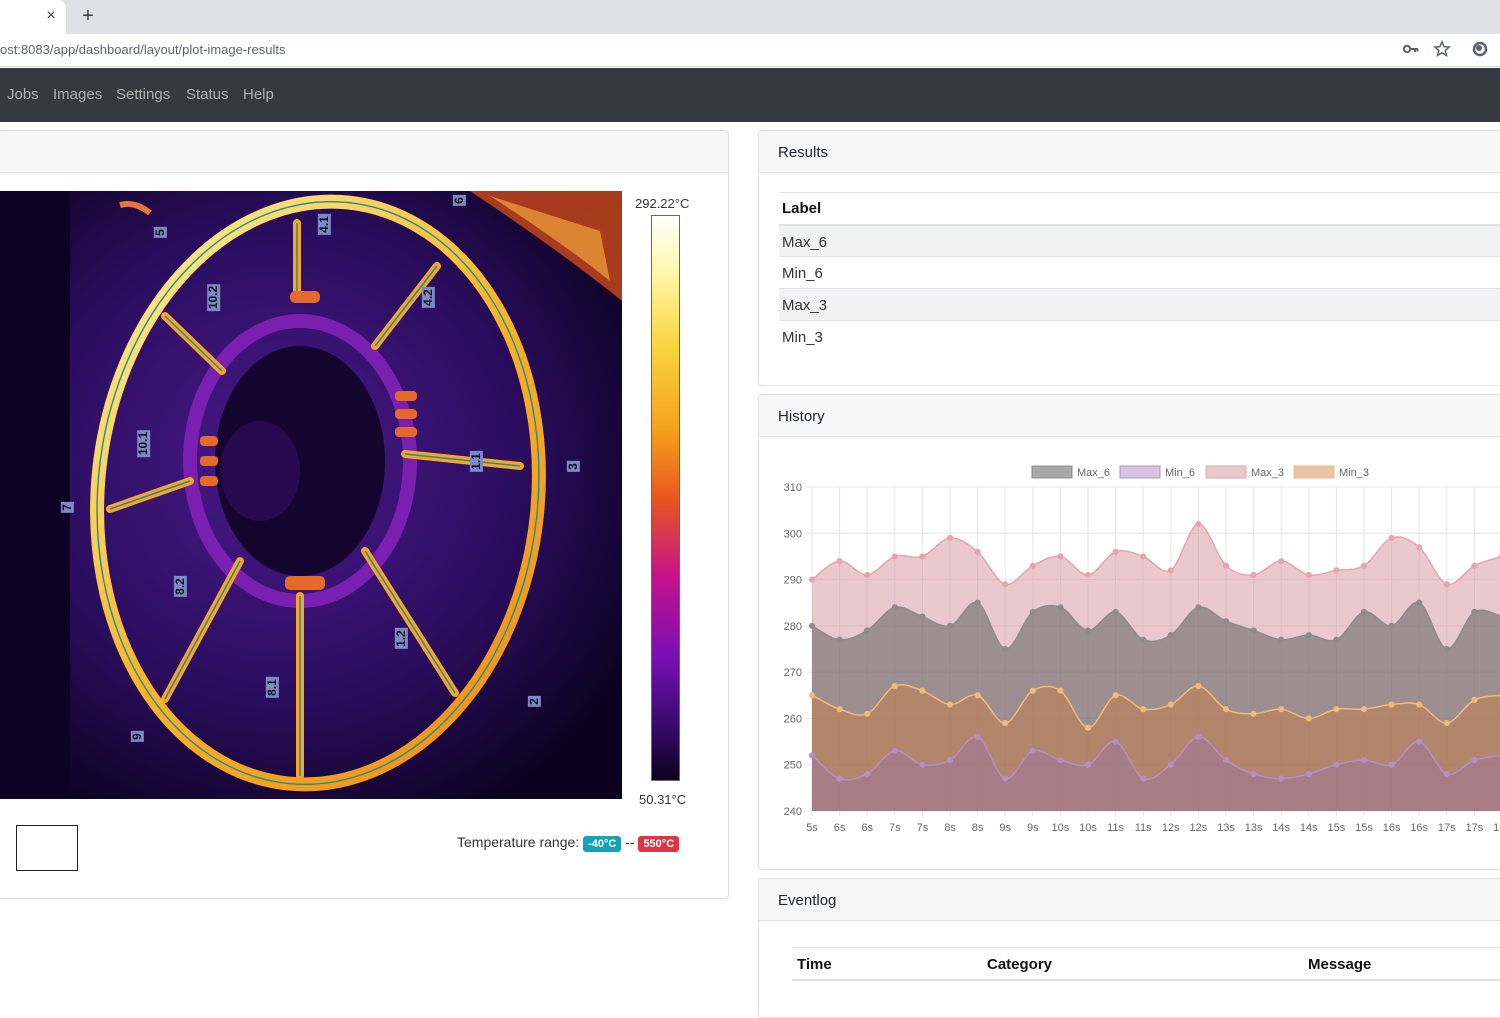  What do you see at coordinates (1199, 828) in the screenshot?
I see `chart-x-tick-label: 12s` at bounding box center [1199, 828].